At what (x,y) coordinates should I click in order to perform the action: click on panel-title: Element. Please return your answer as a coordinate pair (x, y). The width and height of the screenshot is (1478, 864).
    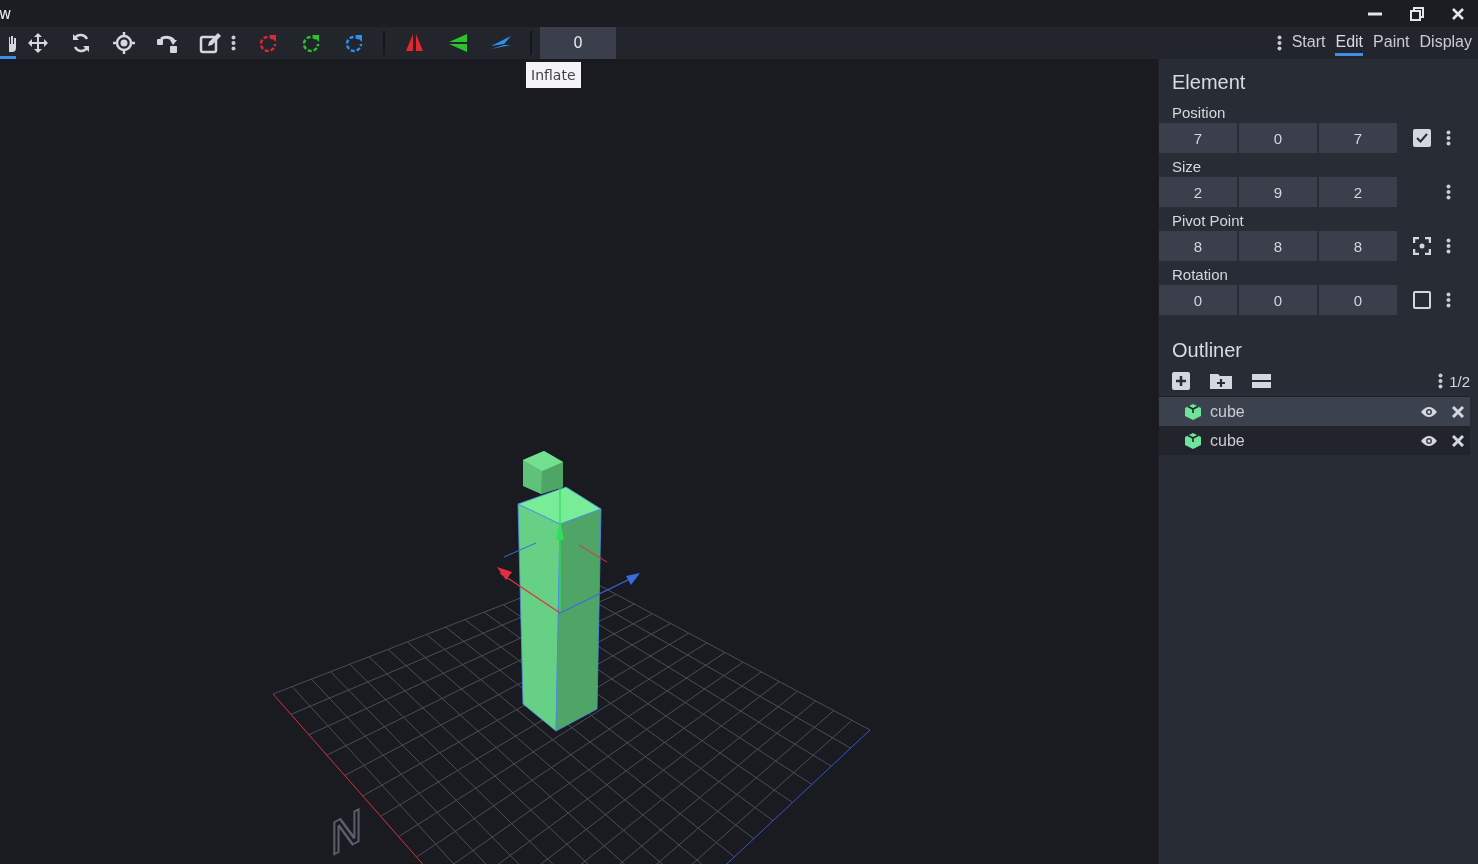
    Looking at the image, I should click on (1209, 82).